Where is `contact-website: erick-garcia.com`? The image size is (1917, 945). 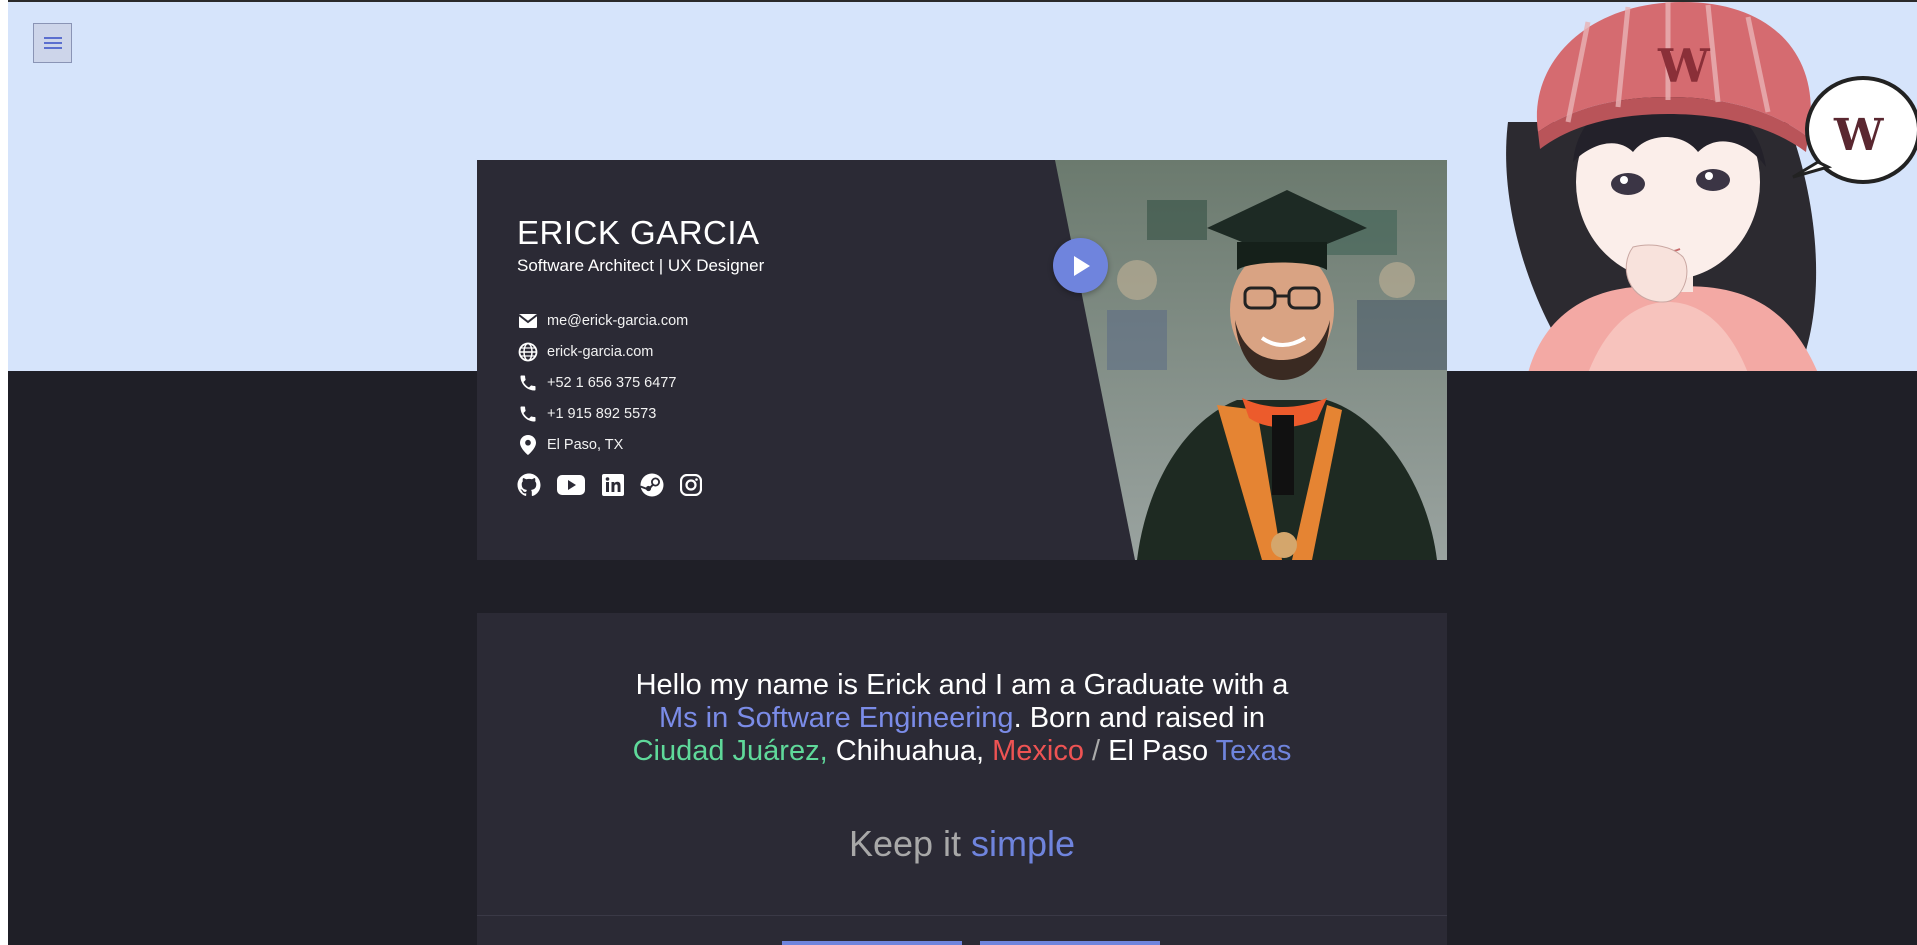 contact-website: erick-garcia.com is located at coordinates (602, 351).